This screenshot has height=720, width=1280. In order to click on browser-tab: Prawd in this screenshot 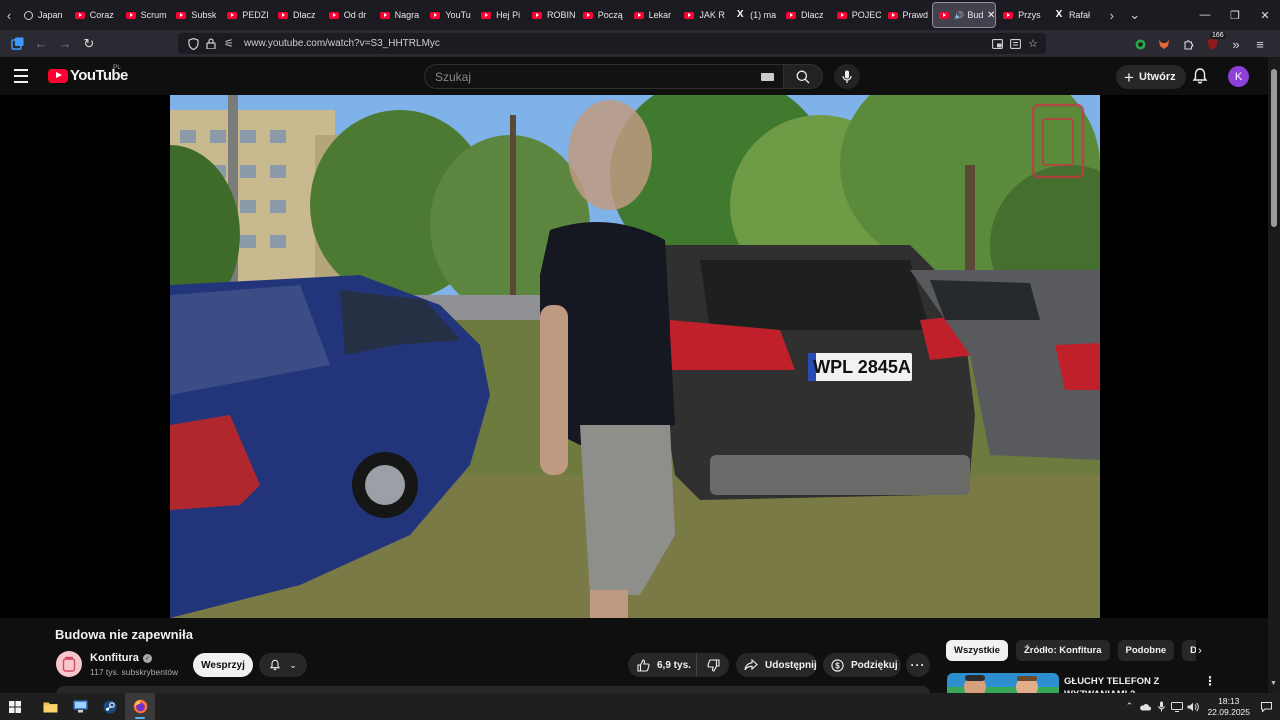, I will do `click(907, 15)`.